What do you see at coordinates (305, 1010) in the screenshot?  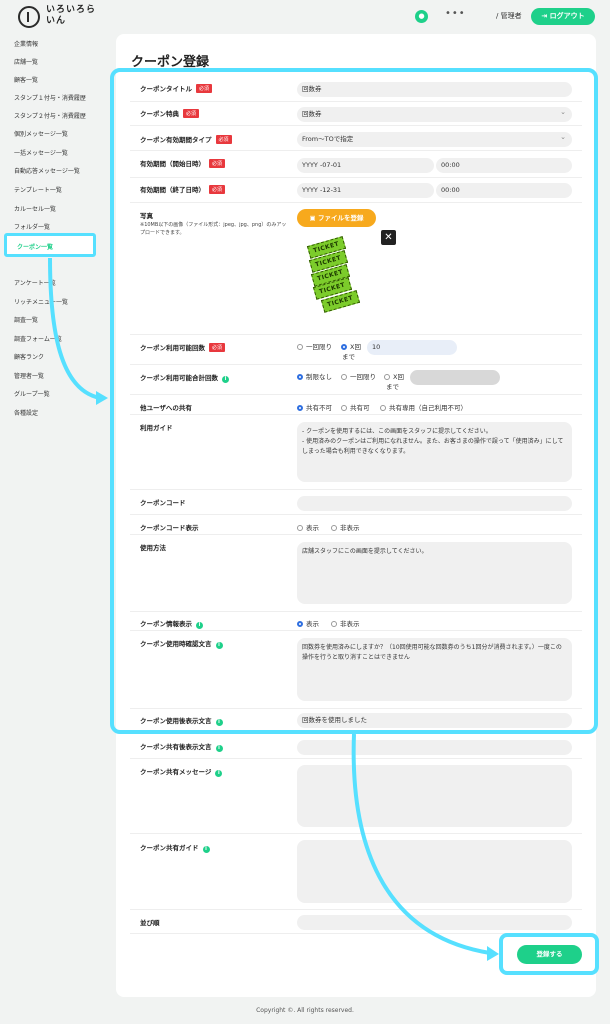 I see `footer-copyright: Copyright ©. All rights reserved.` at bounding box center [305, 1010].